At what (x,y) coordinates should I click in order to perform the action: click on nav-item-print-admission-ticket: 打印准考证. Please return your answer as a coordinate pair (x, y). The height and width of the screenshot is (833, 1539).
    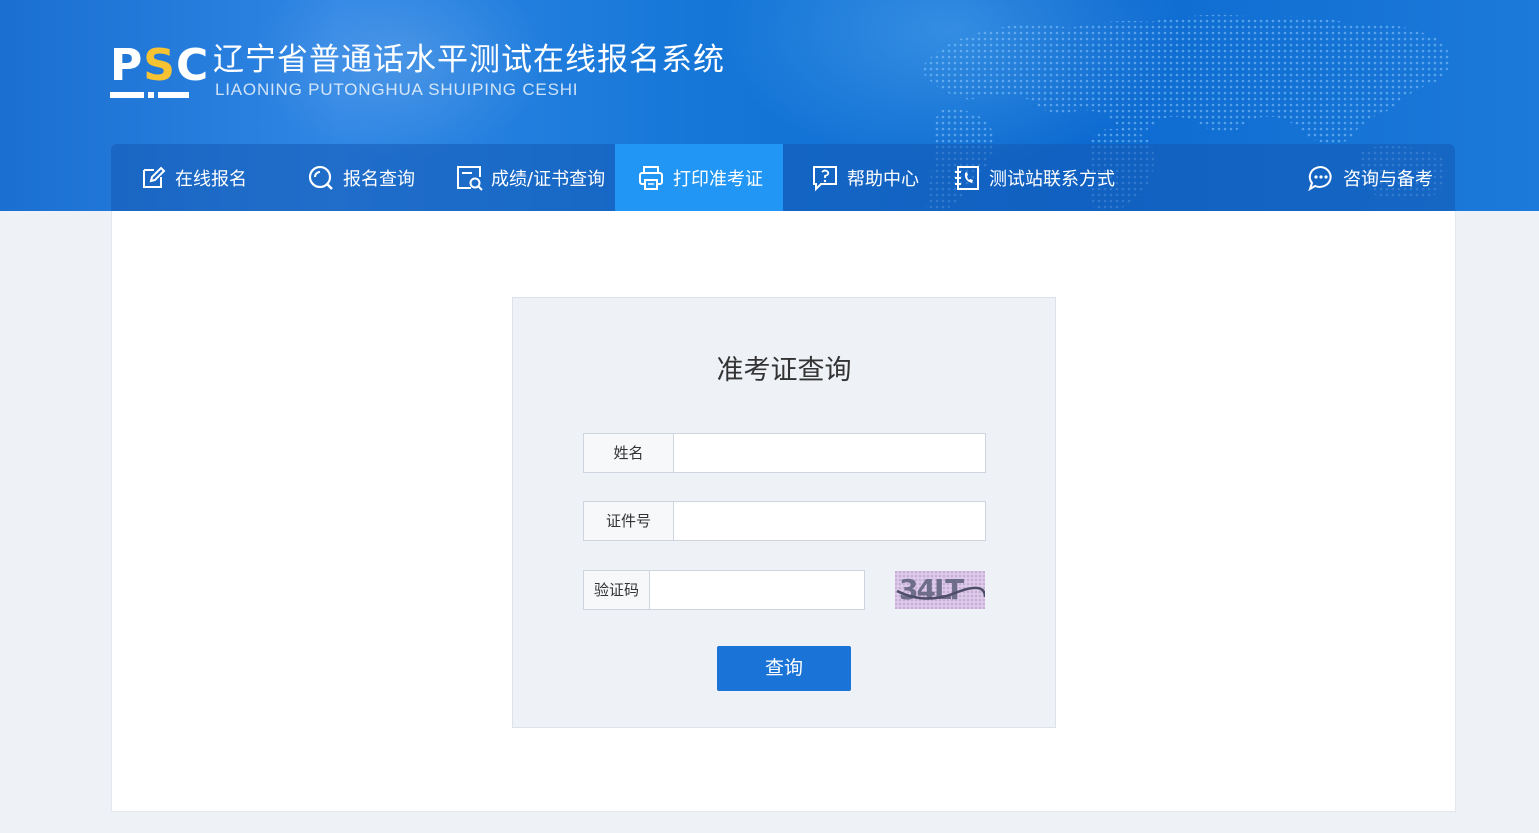
    Looking at the image, I should click on (699, 177).